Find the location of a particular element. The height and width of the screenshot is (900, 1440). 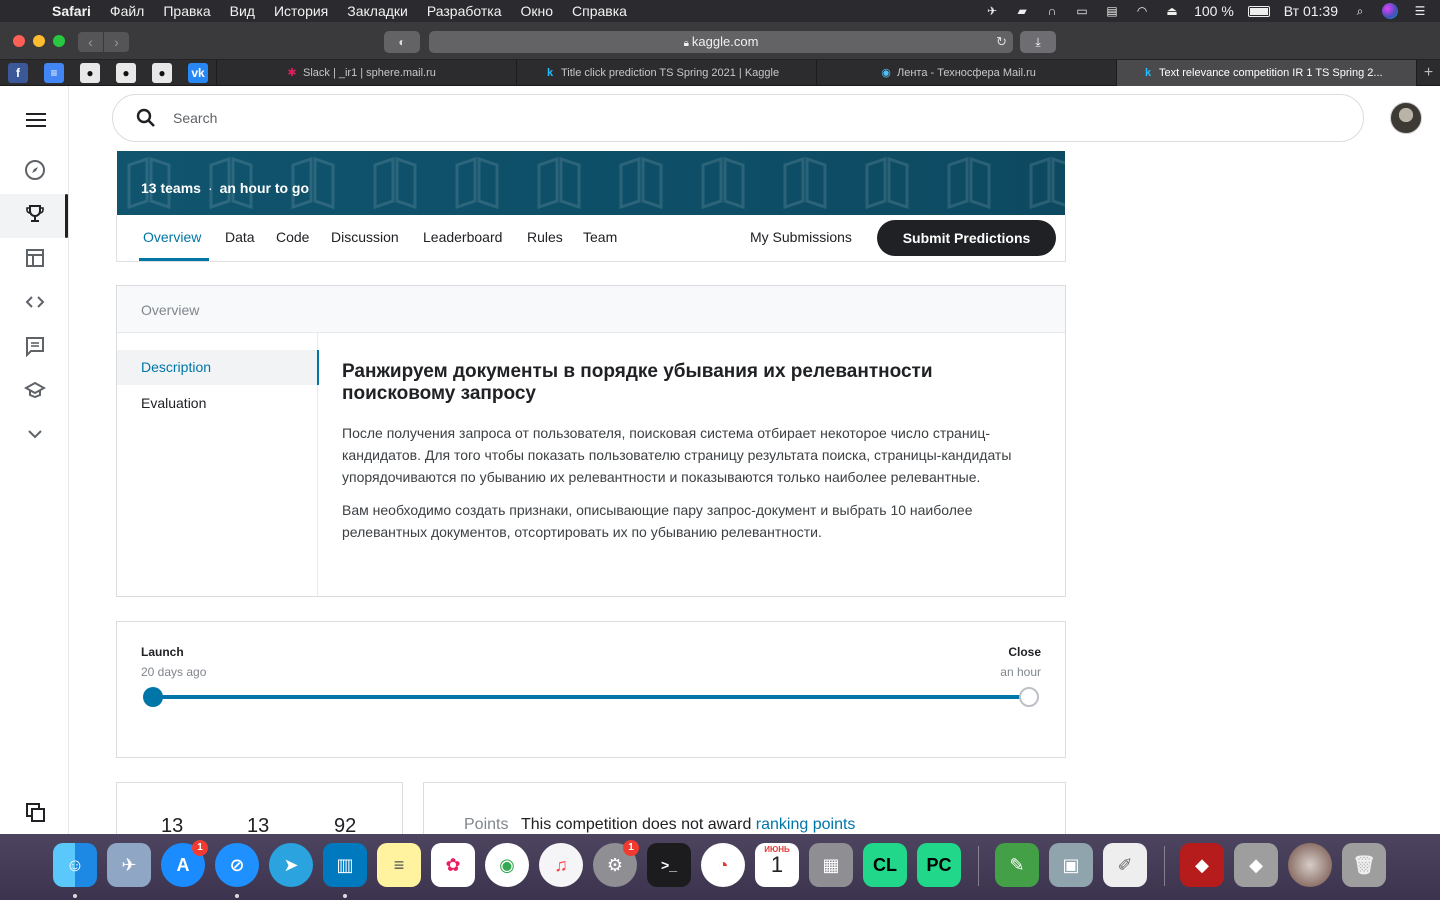

calculator-icon: ▦ is located at coordinates (831, 865).